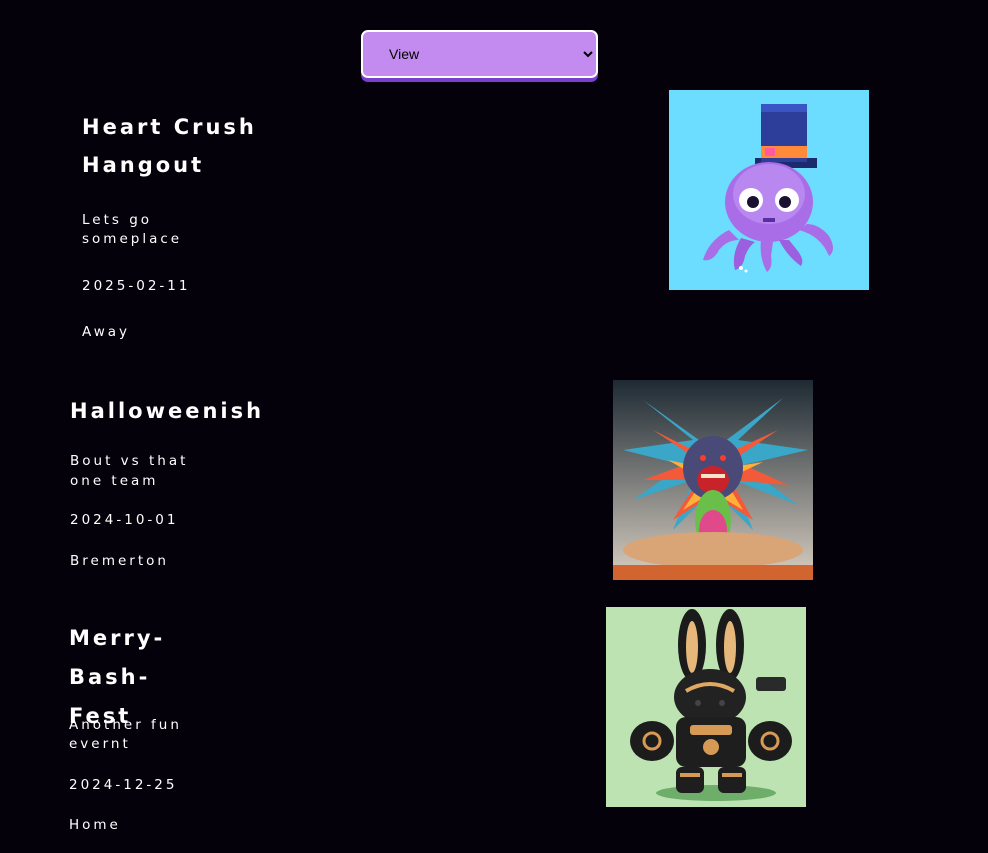  Describe the element at coordinates (136, 286) in the screenshot. I see `event-date: 2025-02-11` at that location.